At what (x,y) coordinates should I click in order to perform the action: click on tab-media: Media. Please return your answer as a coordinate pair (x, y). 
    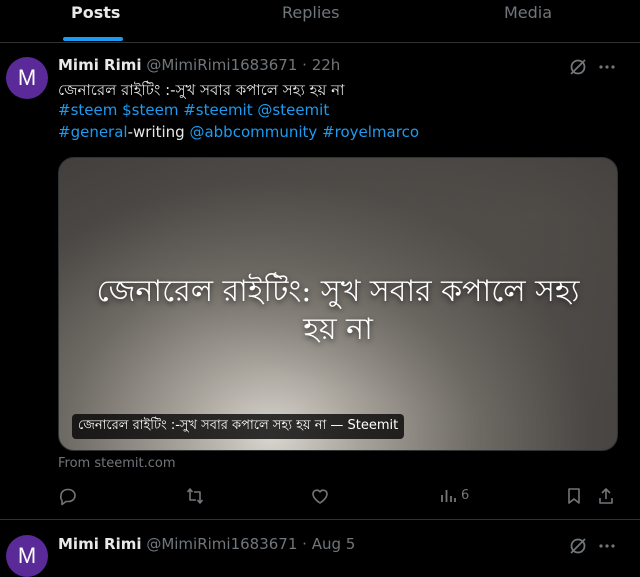
    Looking at the image, I should click on (536, 21).